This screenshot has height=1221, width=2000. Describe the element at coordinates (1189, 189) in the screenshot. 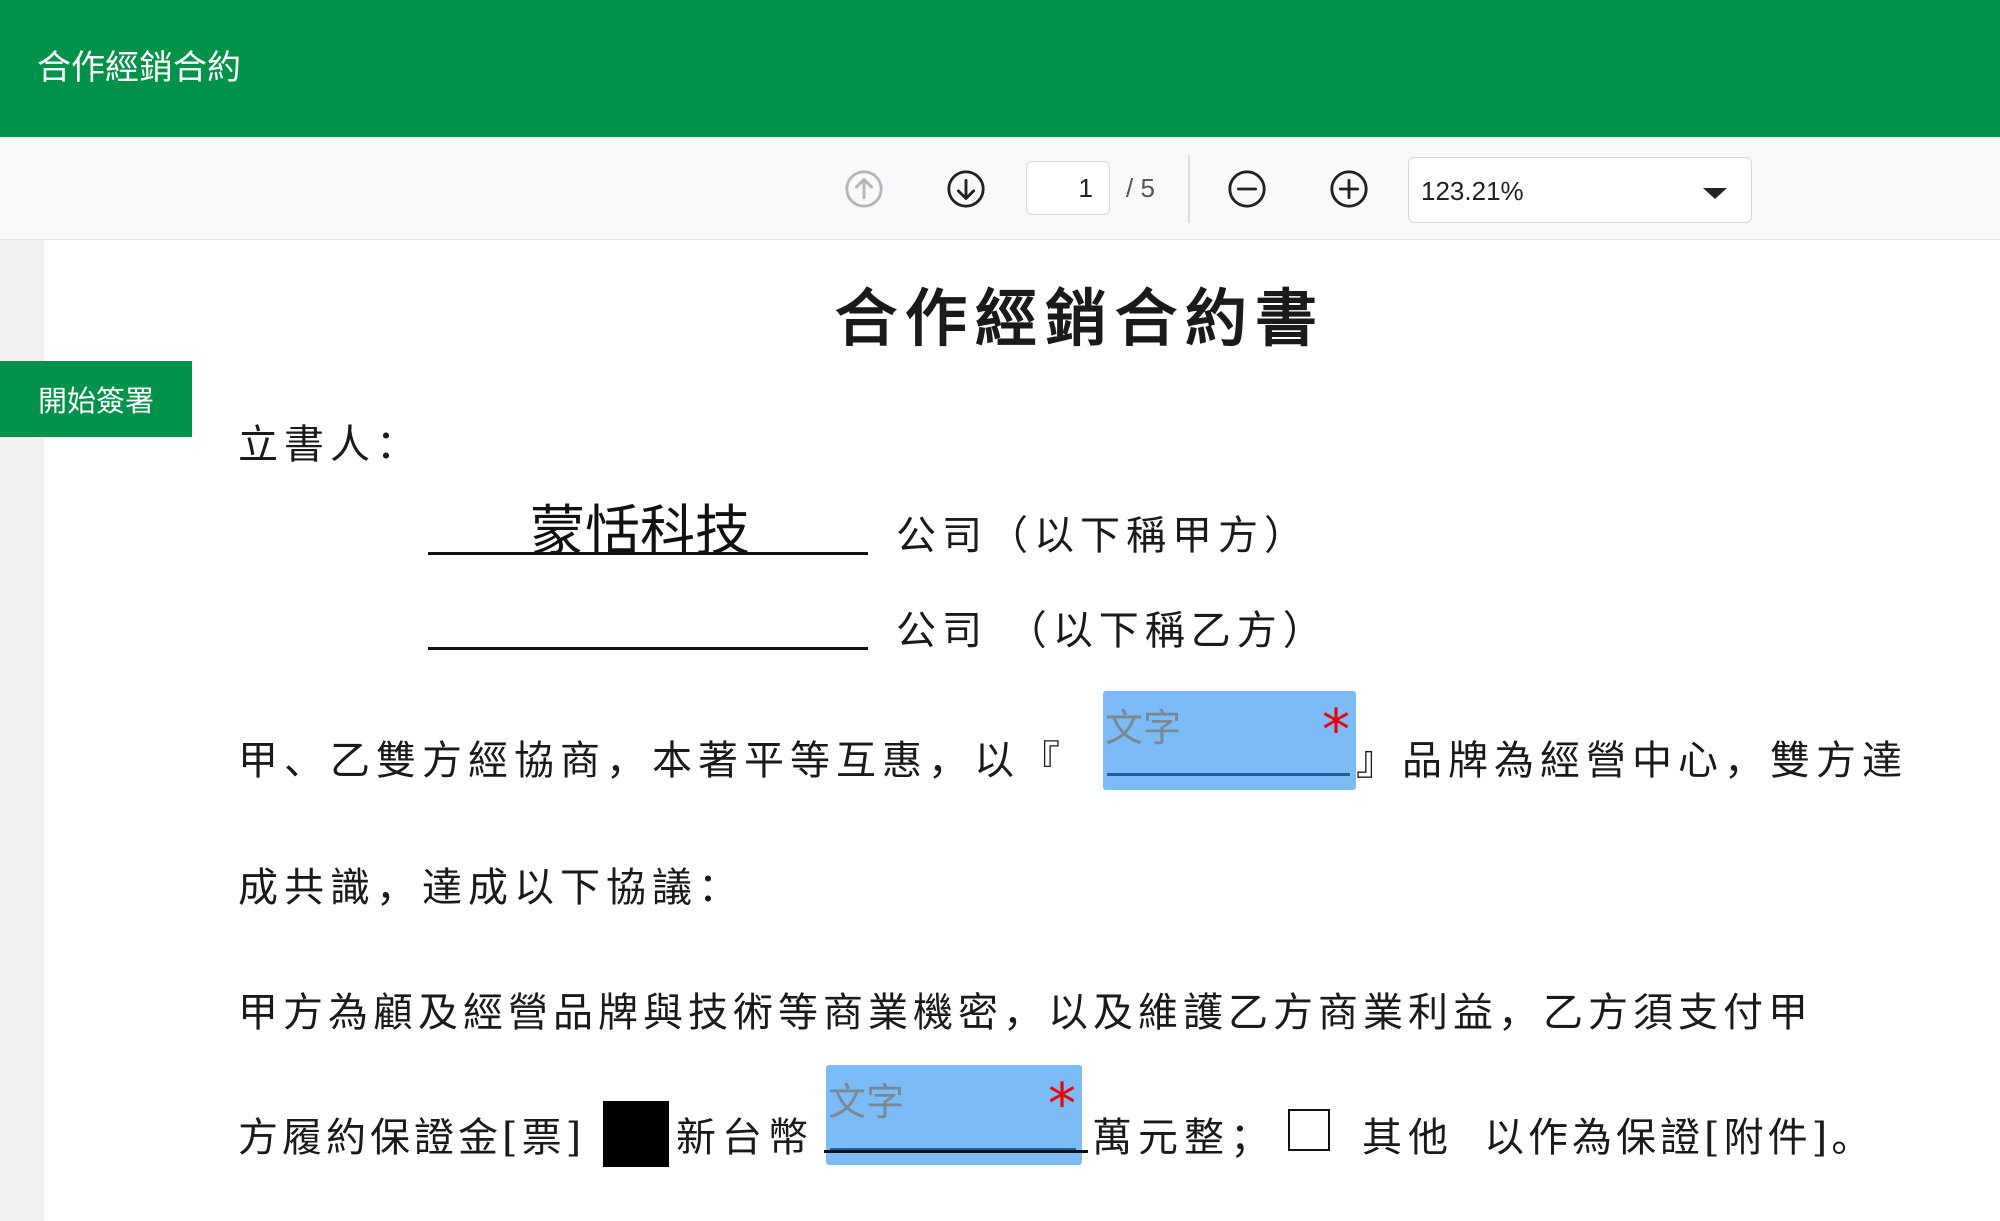

I see `toolbar-divider` at that location.